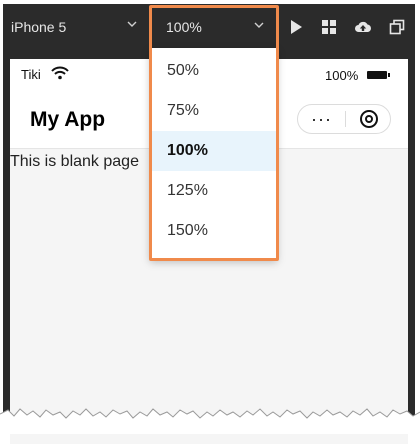  What do you see at coordinates (76, 27) in the screenshot?
I see `device-select: iPhone 5` at bounding box center [76, 27].